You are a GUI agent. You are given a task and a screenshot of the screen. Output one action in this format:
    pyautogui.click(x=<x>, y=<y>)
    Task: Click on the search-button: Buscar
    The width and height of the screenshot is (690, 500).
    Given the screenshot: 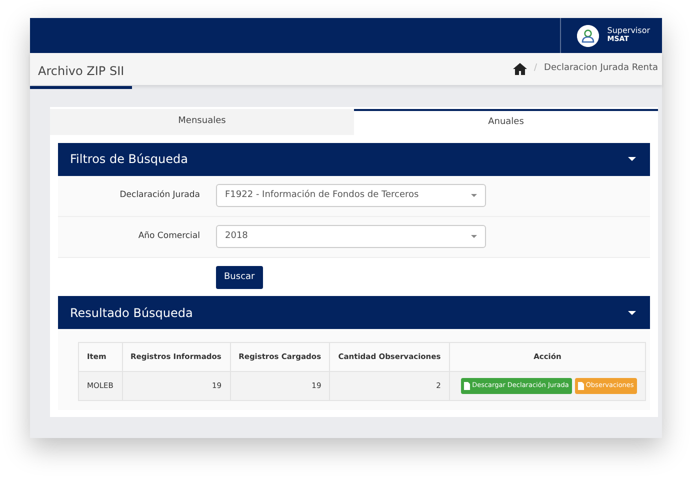 What is the action you would take?
    pyautogui.click(x=239, y=277)
    